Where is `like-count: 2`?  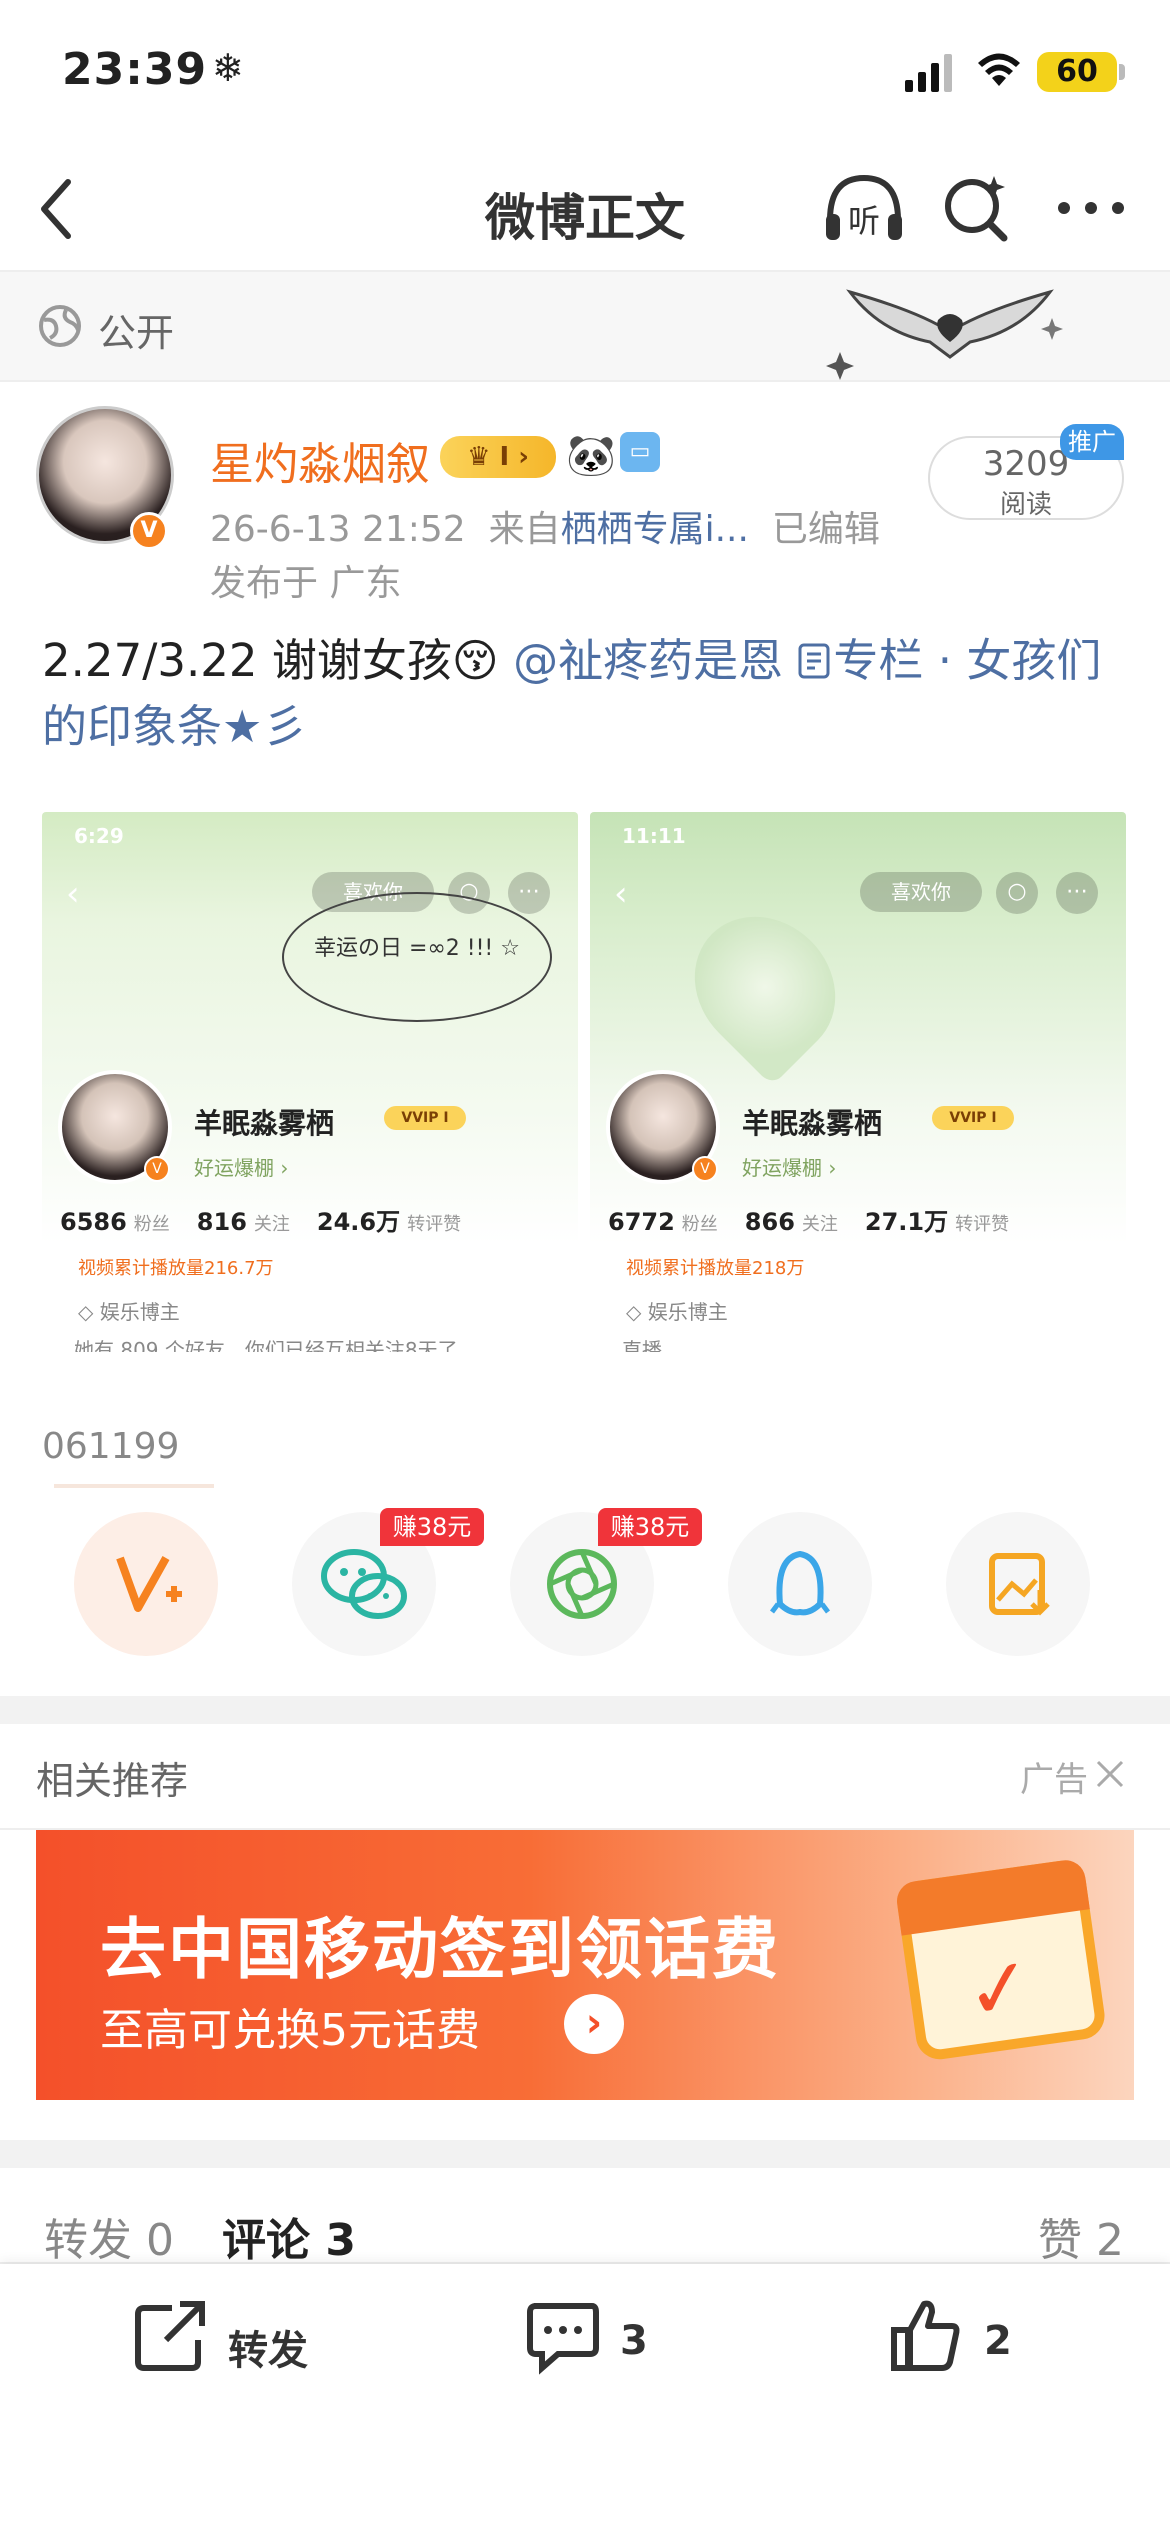 like-count: 2 is located at coordinates (998, 2341).